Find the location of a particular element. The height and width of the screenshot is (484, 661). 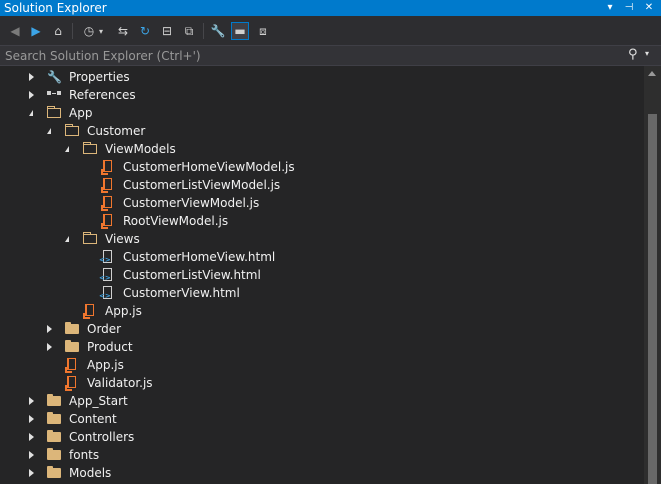

tree-item: Content is located at coordinates (322, 419).